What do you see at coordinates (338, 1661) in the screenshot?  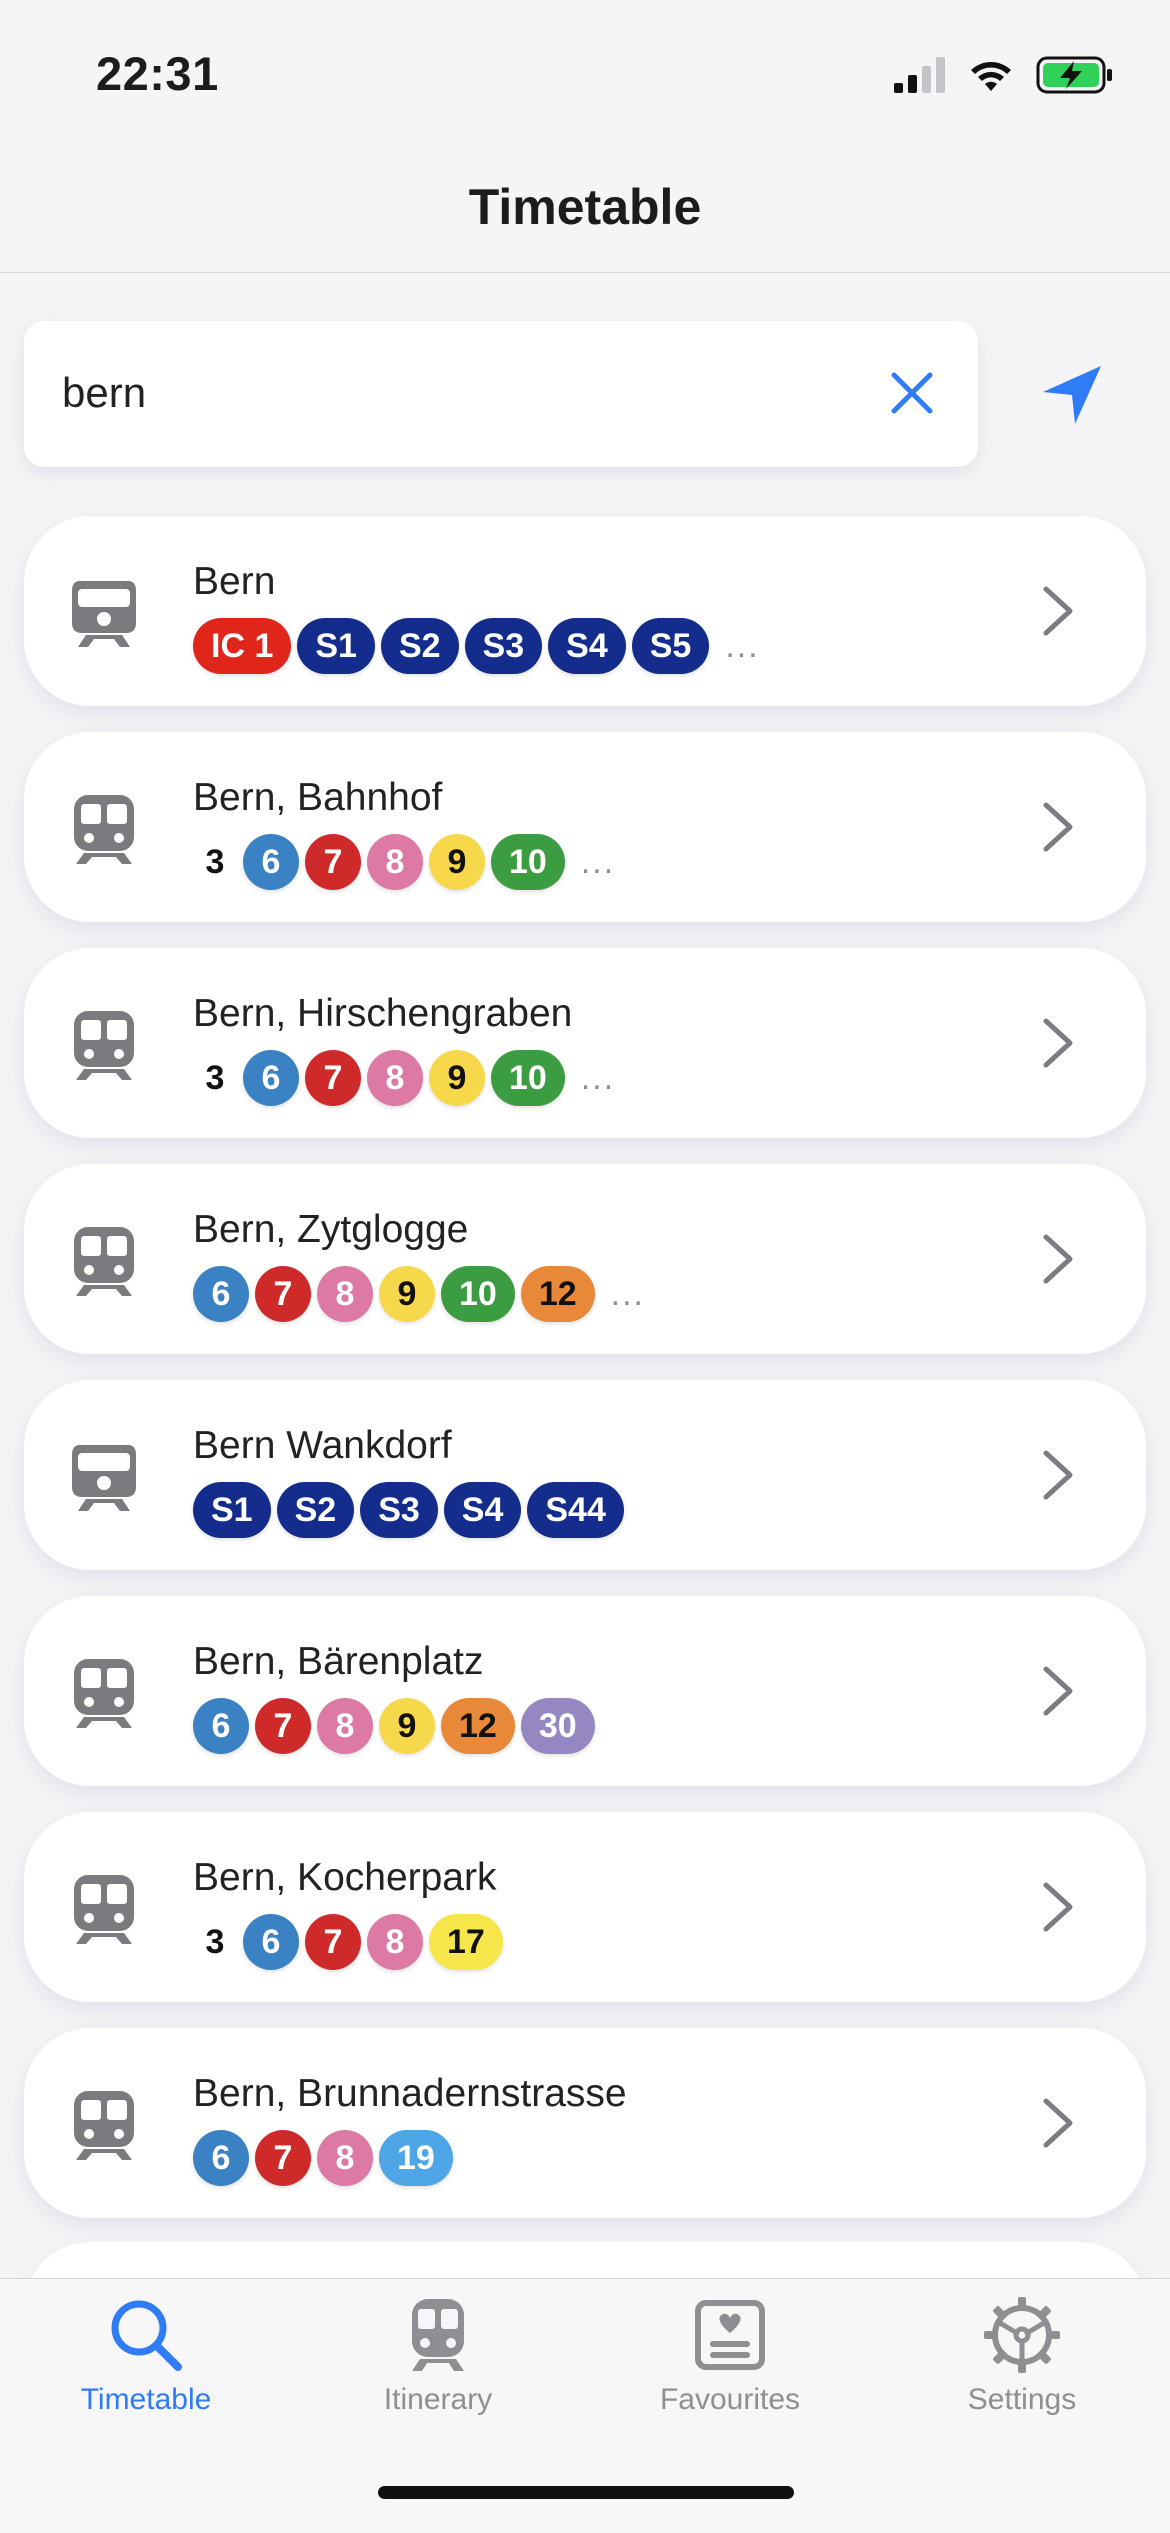 I see `station-name: Bern, Bärenplatz` at bounding box center [338, 1661].